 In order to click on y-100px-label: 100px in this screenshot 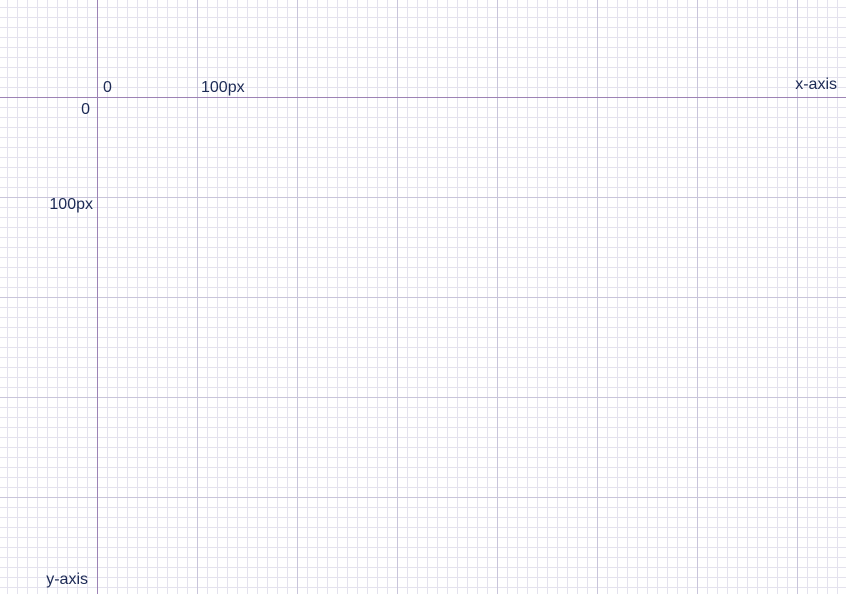, I will do `click(71, 204)`.